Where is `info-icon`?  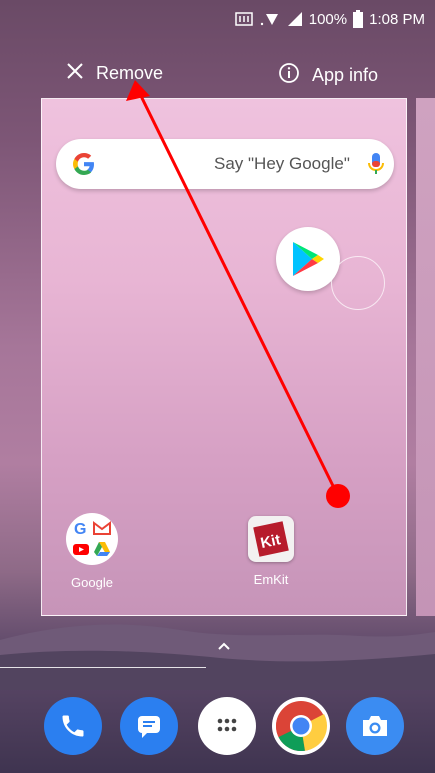 info-icon is located at coordinates (289, 75).